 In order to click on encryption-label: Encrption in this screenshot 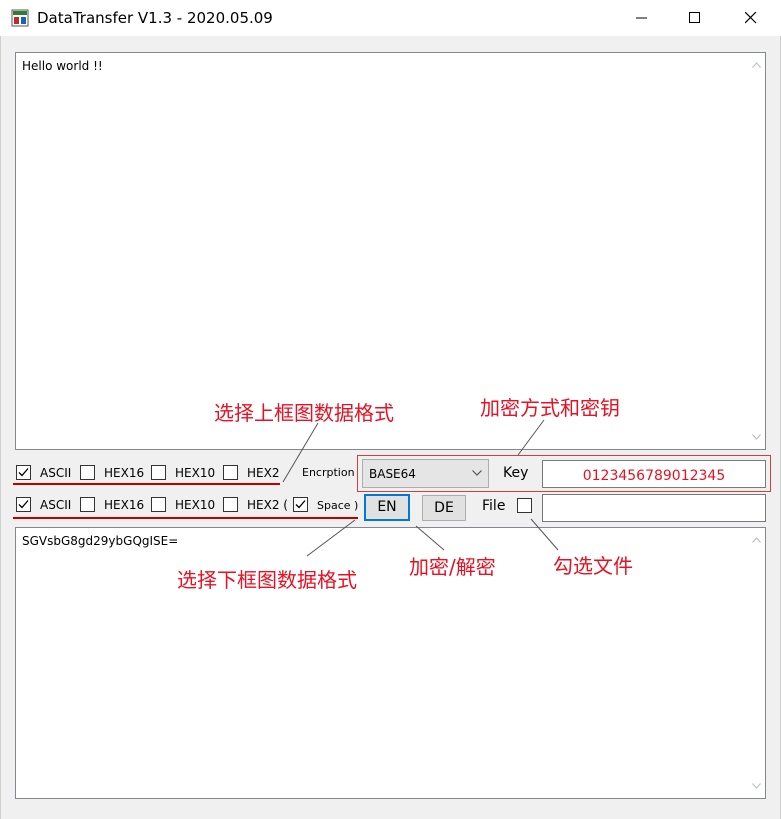, I will do `click(328, 472)`.